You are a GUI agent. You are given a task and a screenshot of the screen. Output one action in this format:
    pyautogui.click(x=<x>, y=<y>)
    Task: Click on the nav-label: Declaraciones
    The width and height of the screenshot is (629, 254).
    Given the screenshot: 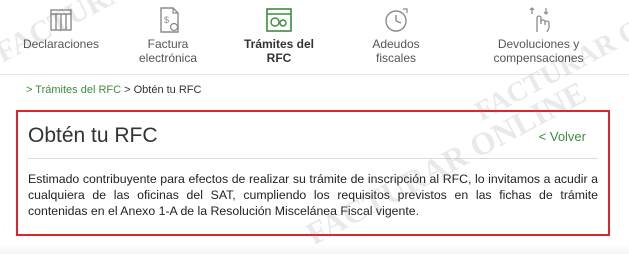 What is the action you would take?
    pyautogui.click(x=61, y=44)
    